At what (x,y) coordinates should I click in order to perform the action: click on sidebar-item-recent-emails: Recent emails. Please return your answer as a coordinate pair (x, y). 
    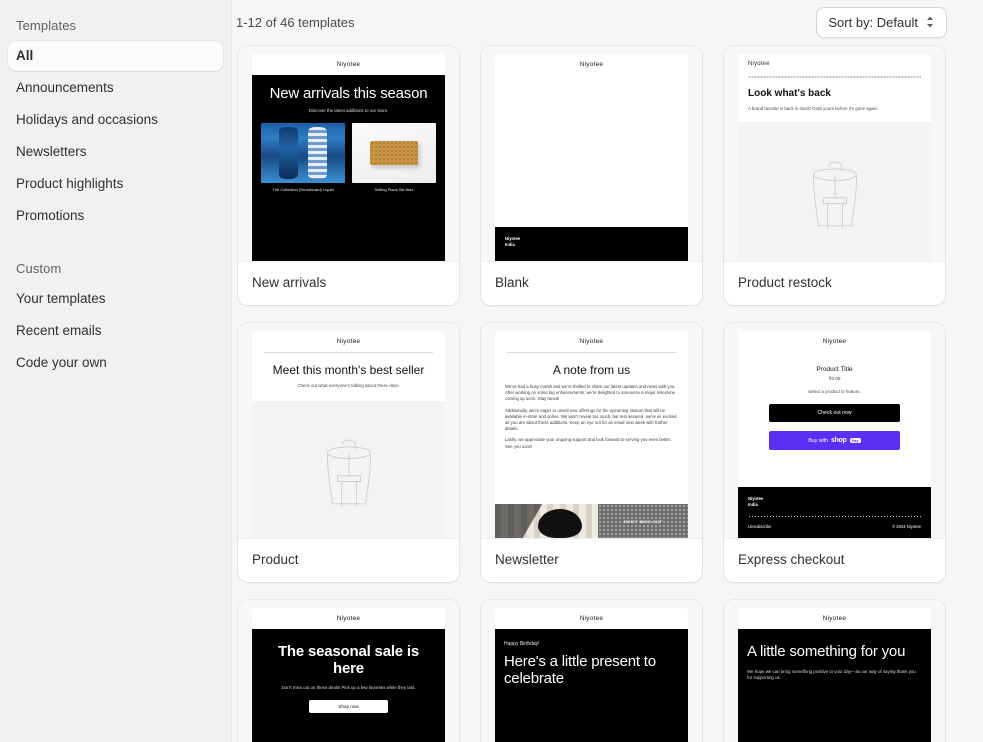
    Looking at the image, I should click on (115, 331).